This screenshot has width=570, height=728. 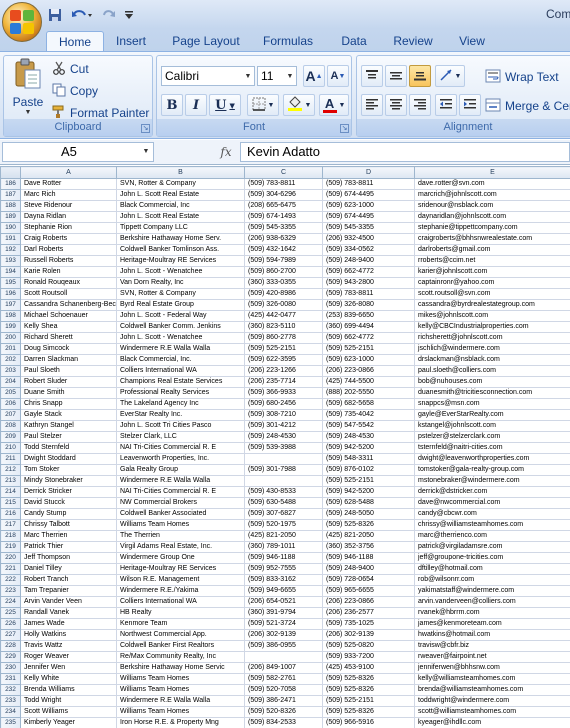 What do you see at coordinates (180, 547) in the screenshot?
I see `cell-b: Virgil Adams Real Estate, Inc.` at bounding box center [180, 547].